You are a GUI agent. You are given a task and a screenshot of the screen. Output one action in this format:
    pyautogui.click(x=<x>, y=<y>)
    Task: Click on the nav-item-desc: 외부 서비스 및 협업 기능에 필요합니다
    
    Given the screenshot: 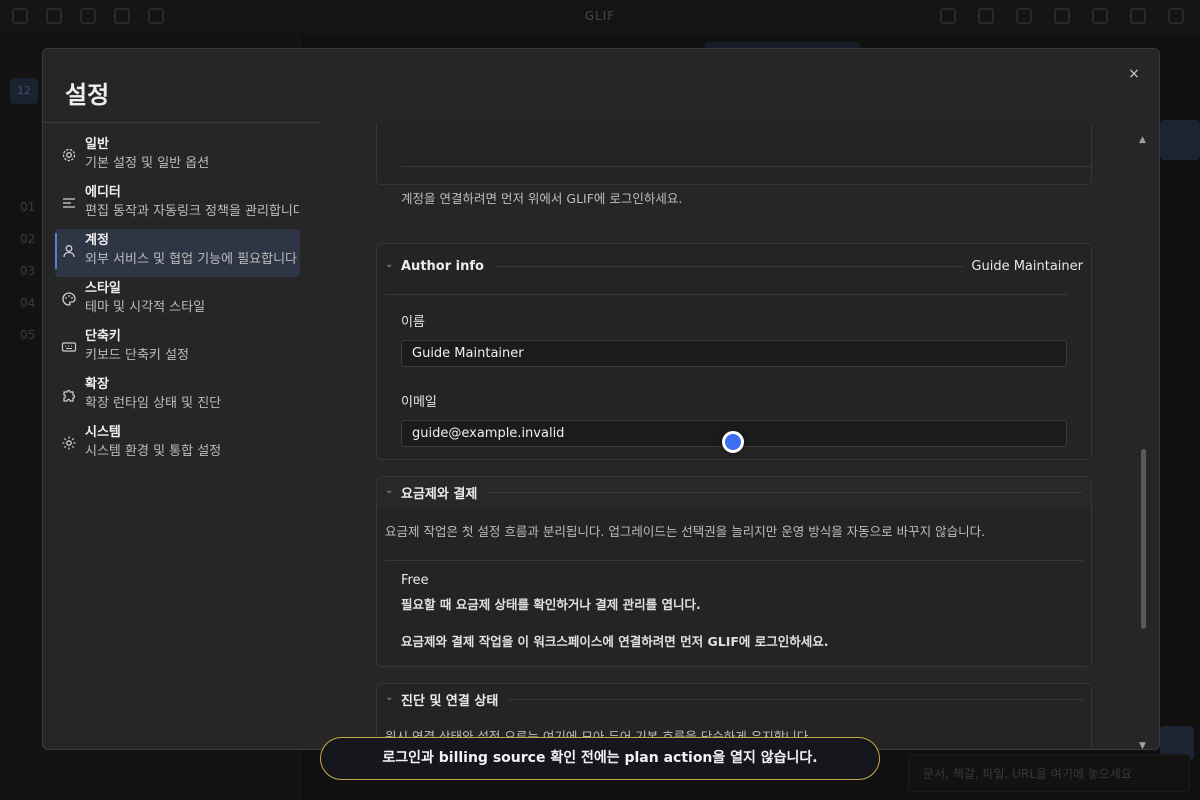 What is the action you would take?
    pyautogui.click(x=191, y=259)
    